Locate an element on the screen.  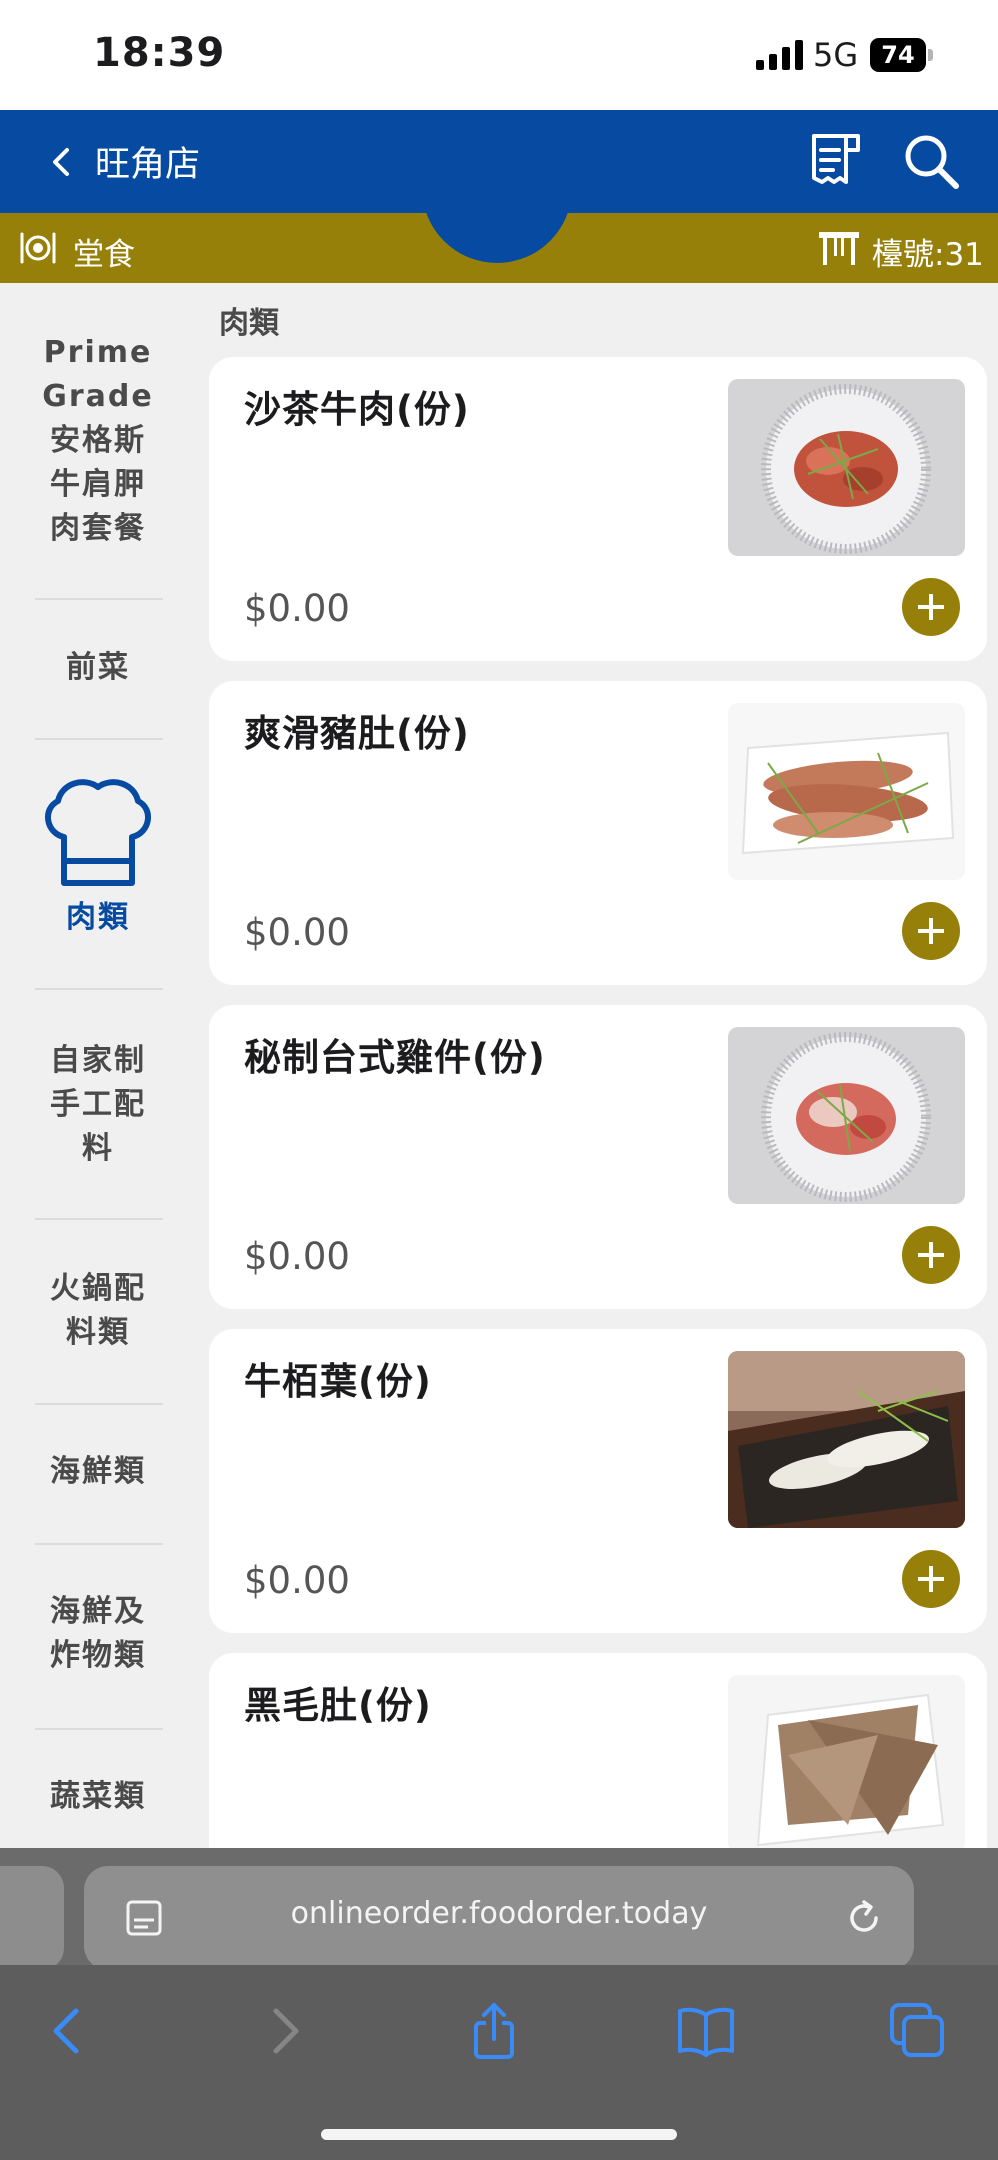
plate-cutlery-icon is located at coordinates (38, 248).